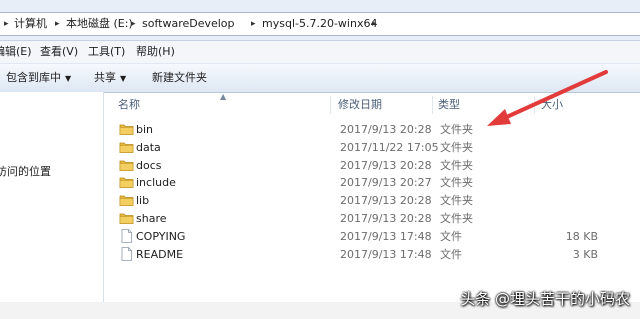 Image resolution: width=640 pixels, height=319 pixels. What do you see at coordinates (179, 78) in the screenshot?
I see `new-folder-button: 新建文件夹` at bounding box center [179, 78].